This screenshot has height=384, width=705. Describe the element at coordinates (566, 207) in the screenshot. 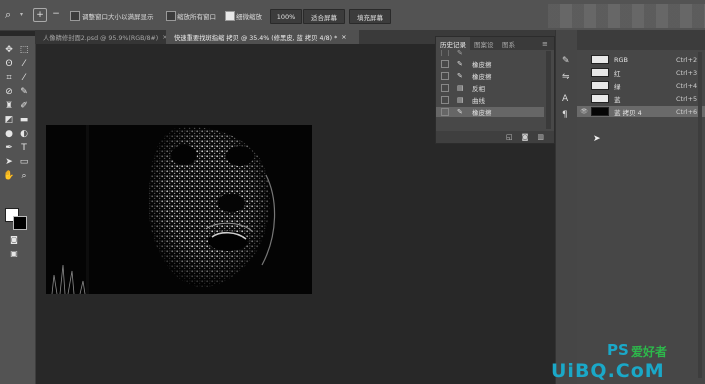

I see `panel-dock-strip: ✎ ⇋ A ¶` at that location.